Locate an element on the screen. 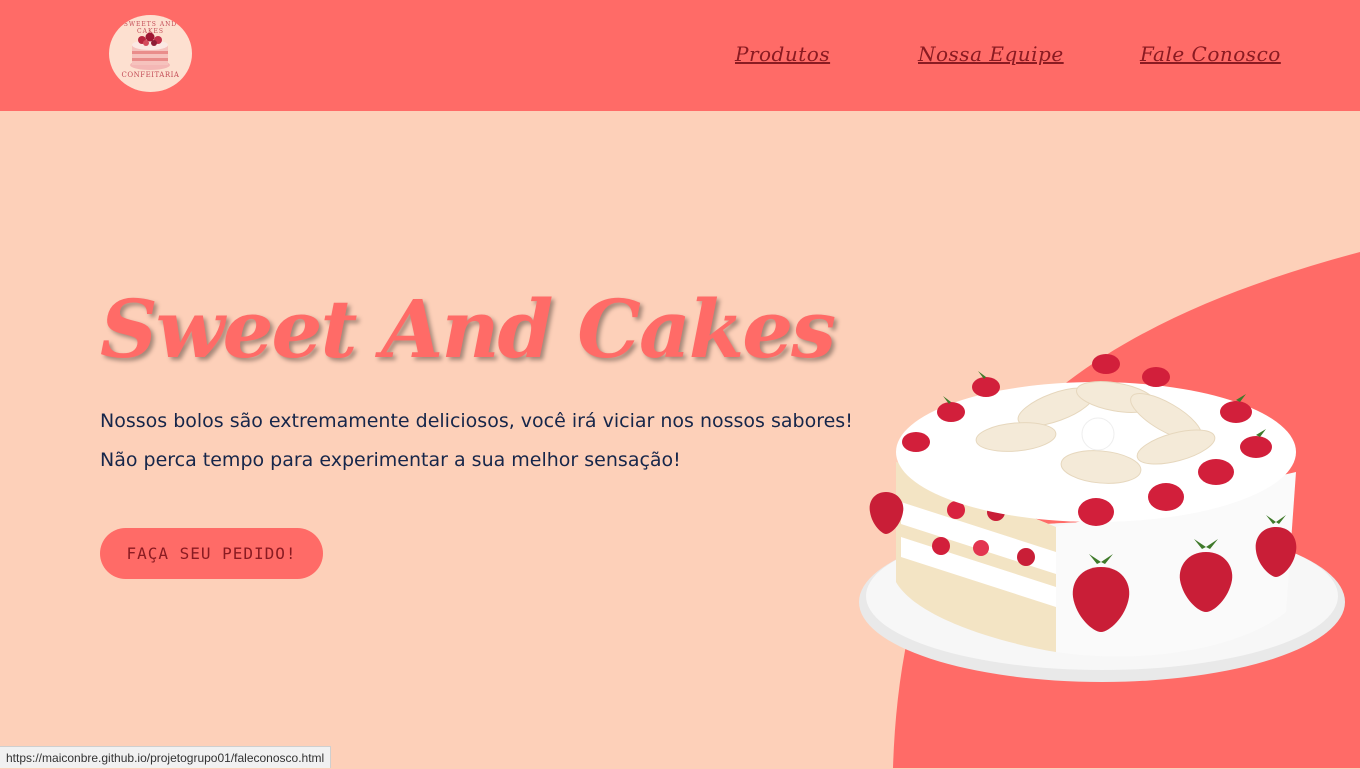 Image resolution: width=1360 pixels, height=769 pixels. order-button: FAÇA SEU PEDIDO! is located at coordinates (211, 553).